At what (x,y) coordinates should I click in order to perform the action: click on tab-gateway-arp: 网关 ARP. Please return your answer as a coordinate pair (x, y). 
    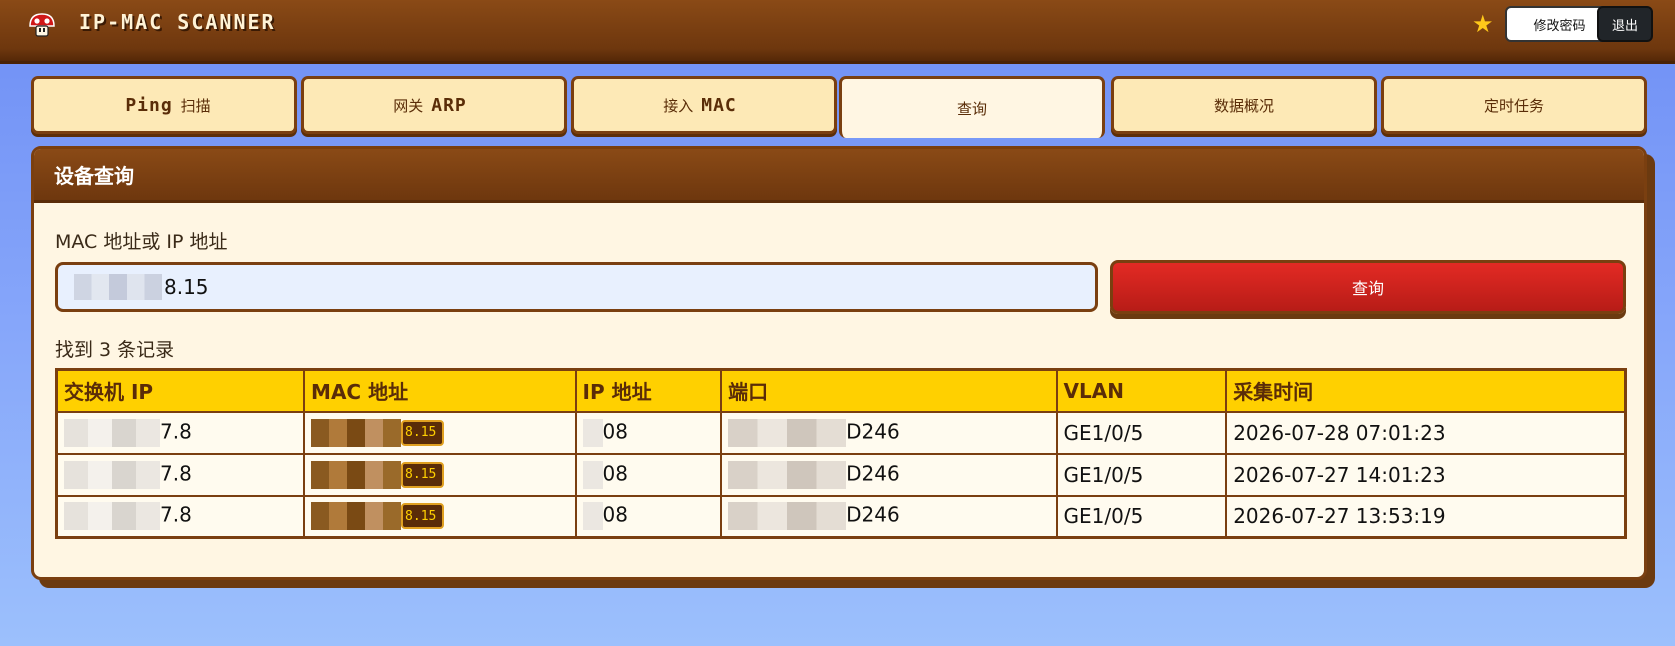
    Looking at the image, I should click on (434, 105).